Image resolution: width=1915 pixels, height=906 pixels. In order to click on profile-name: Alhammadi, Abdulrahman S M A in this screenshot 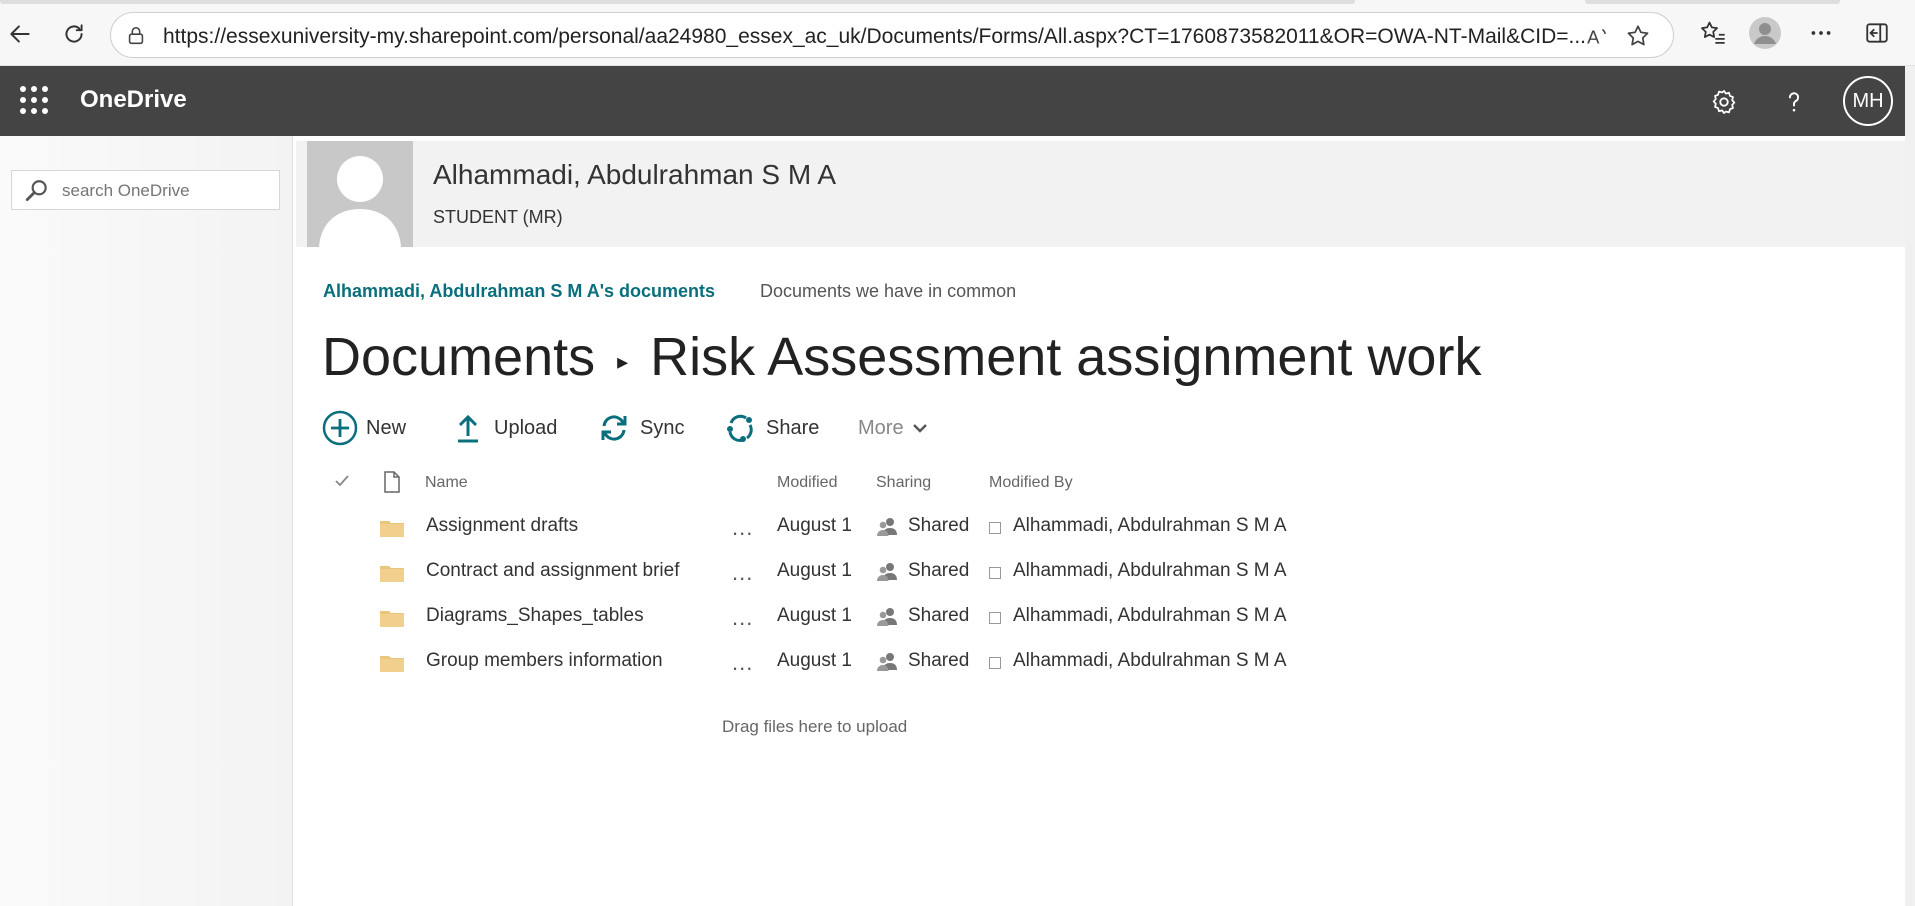, I will do `click(634, 175)`.